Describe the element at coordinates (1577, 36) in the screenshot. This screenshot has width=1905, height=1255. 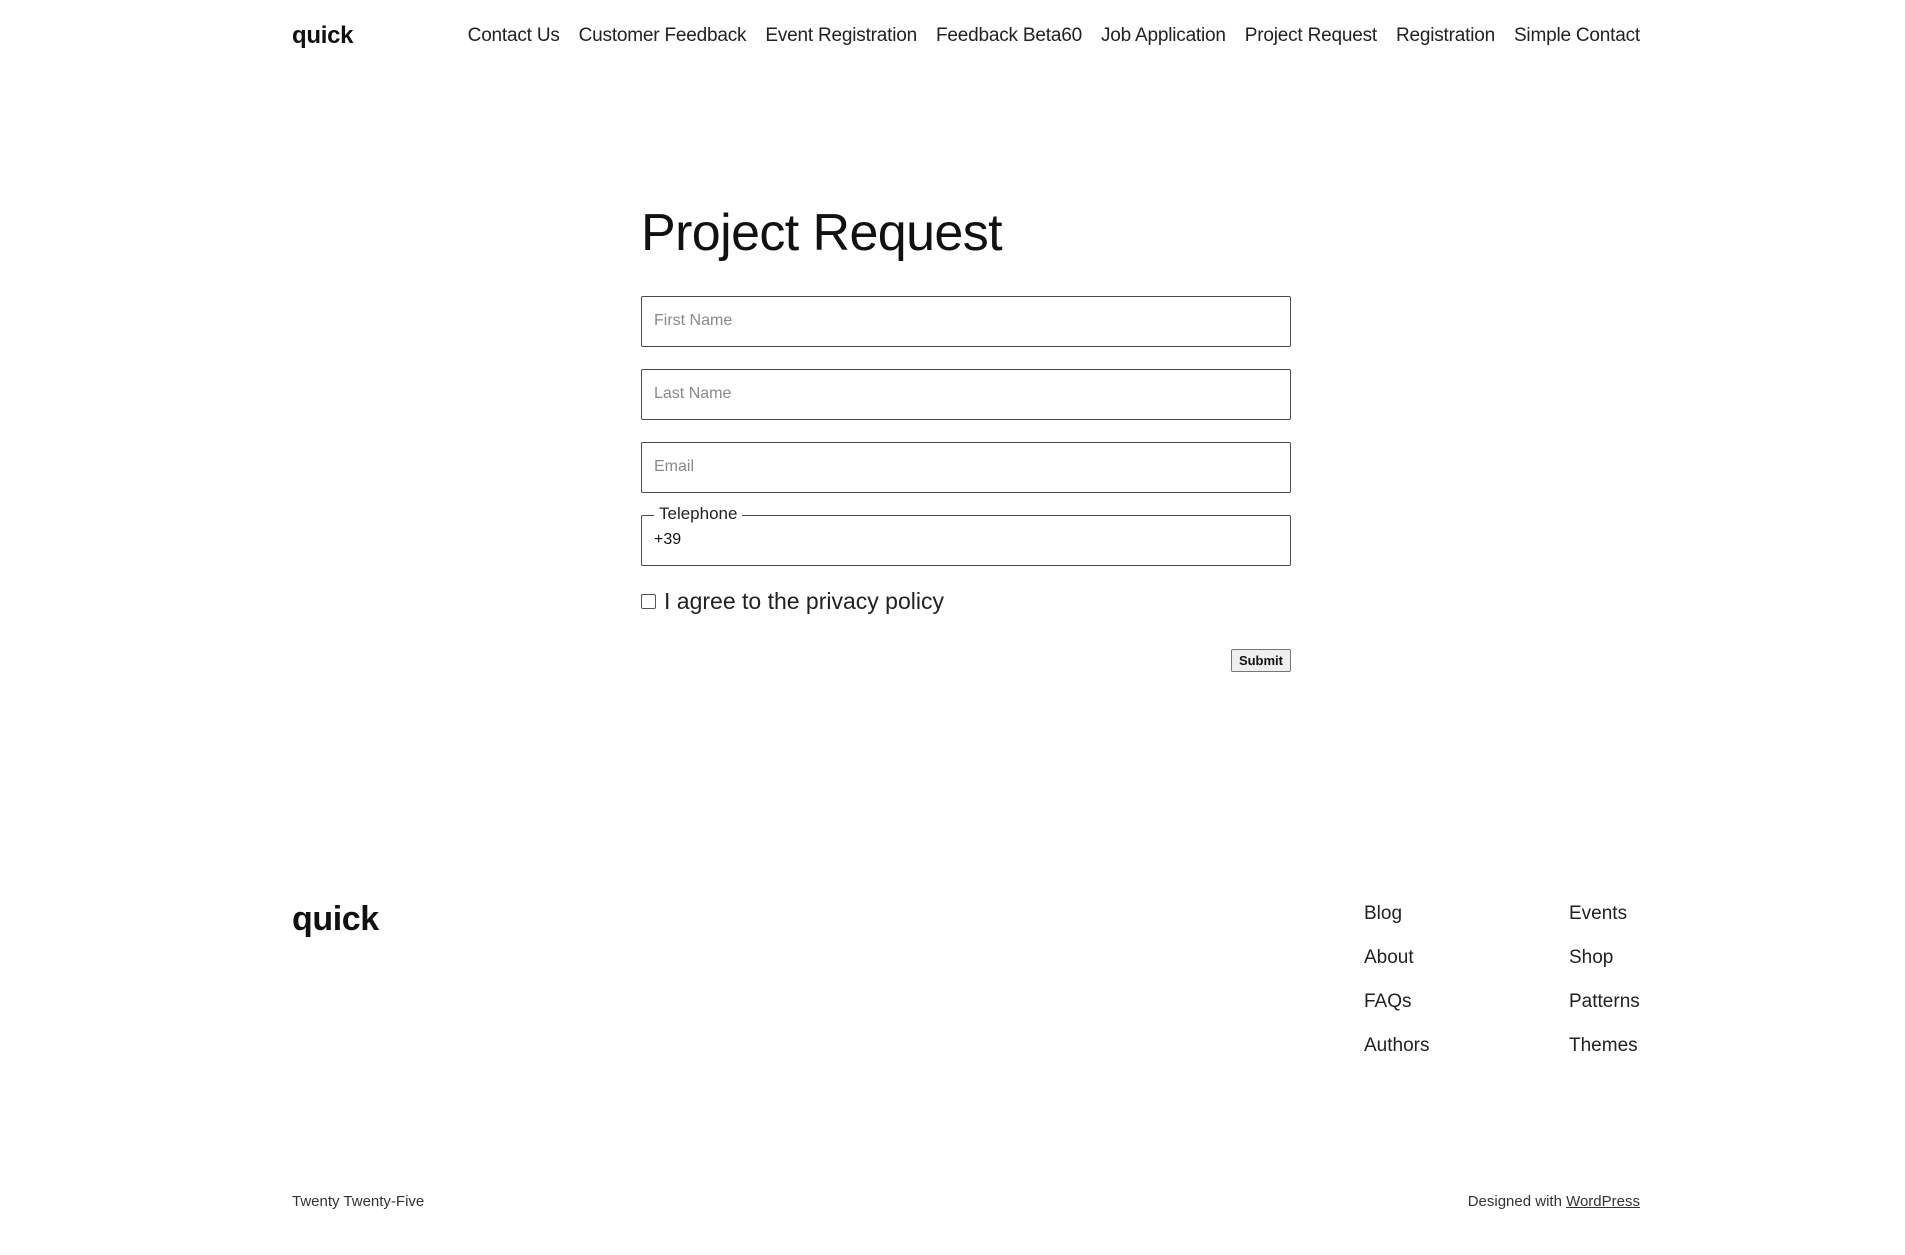
I see `nav-item-simple-contact: Simple Contact` at that location.